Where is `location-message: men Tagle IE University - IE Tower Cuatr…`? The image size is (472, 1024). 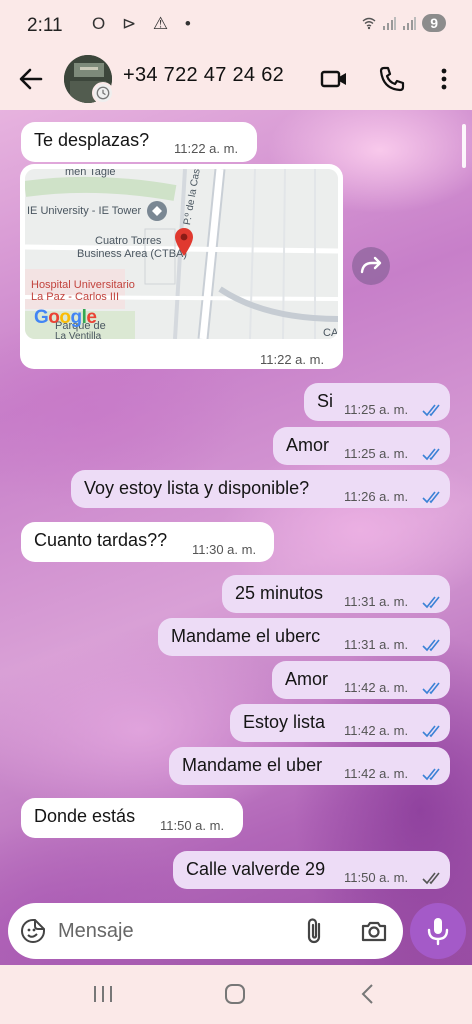
location-message: men Tagle IE University - IE Tower Cuatr… is located at coordinates (181, 266).